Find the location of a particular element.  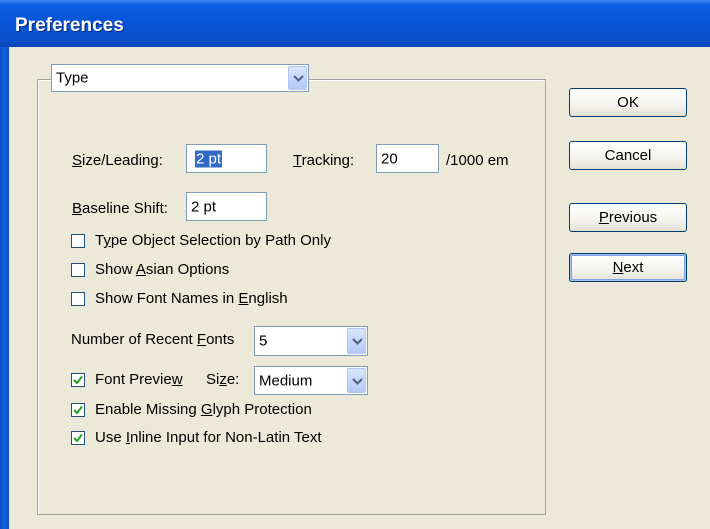

size-leading-input: 2 pt is located at coordinates (226, 158).